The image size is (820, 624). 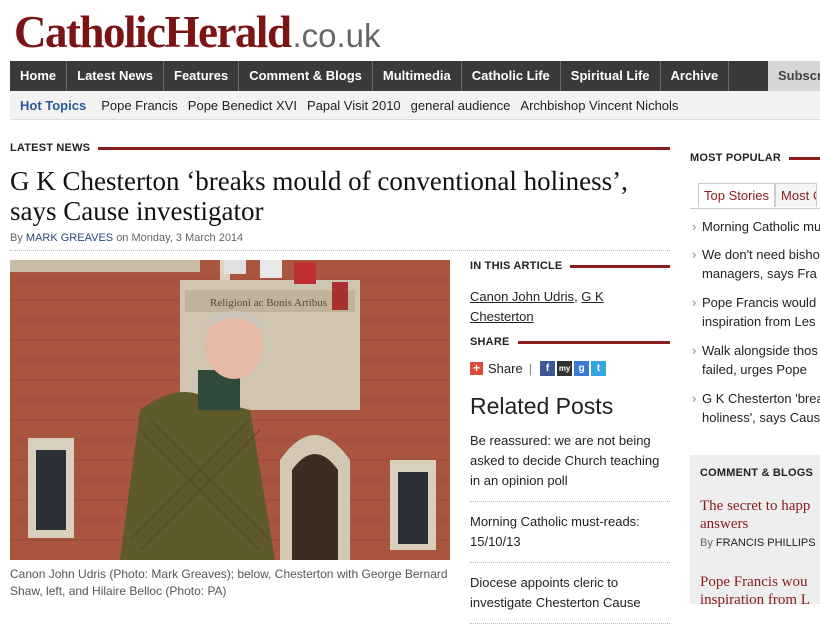 I want to click on facebook-icon: f, so click(x=548, y=368).